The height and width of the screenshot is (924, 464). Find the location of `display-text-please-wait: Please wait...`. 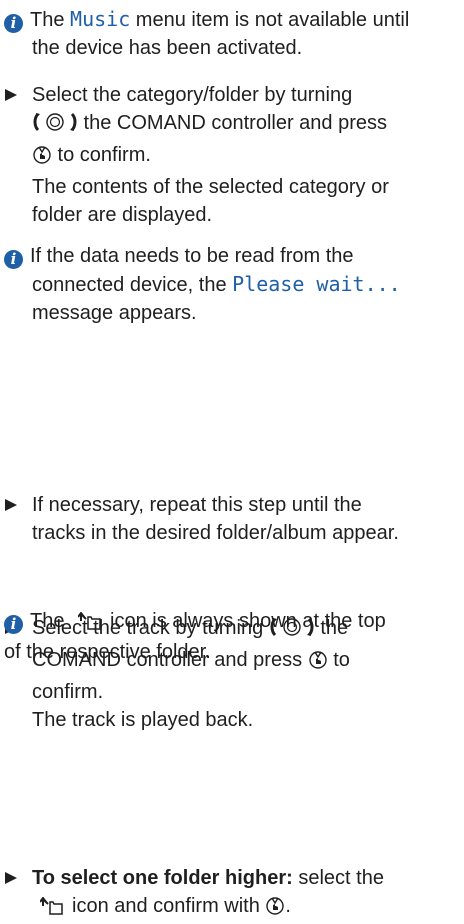

display-text-please-wait: Please wait... is located at coordinates (316, 284).